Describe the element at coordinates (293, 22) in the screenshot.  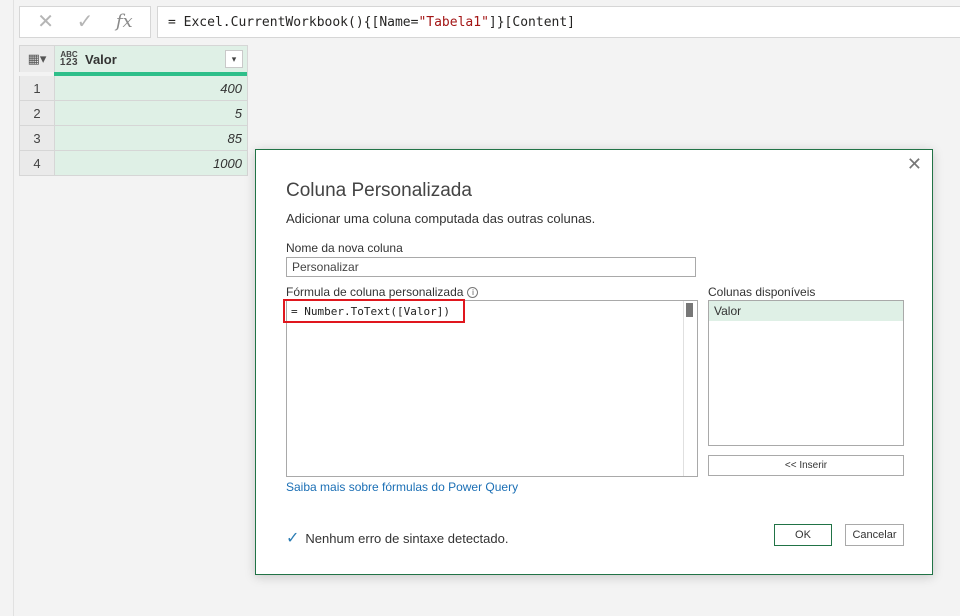
I see `formula-prefix: = Excel.CurrentWorkbook(){[Name=` at that location.